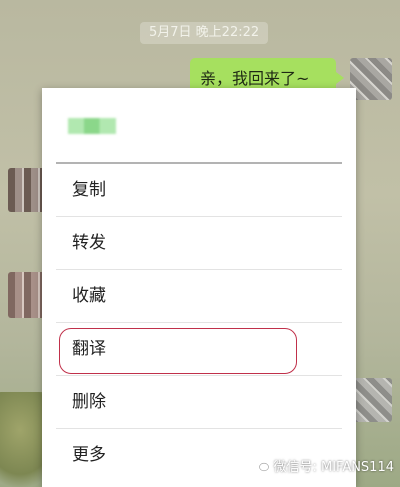 The height and width of the screenshot is (487, 400). I want to click on watermark-text: 微信号: MIFANS114, so click(333, 467).